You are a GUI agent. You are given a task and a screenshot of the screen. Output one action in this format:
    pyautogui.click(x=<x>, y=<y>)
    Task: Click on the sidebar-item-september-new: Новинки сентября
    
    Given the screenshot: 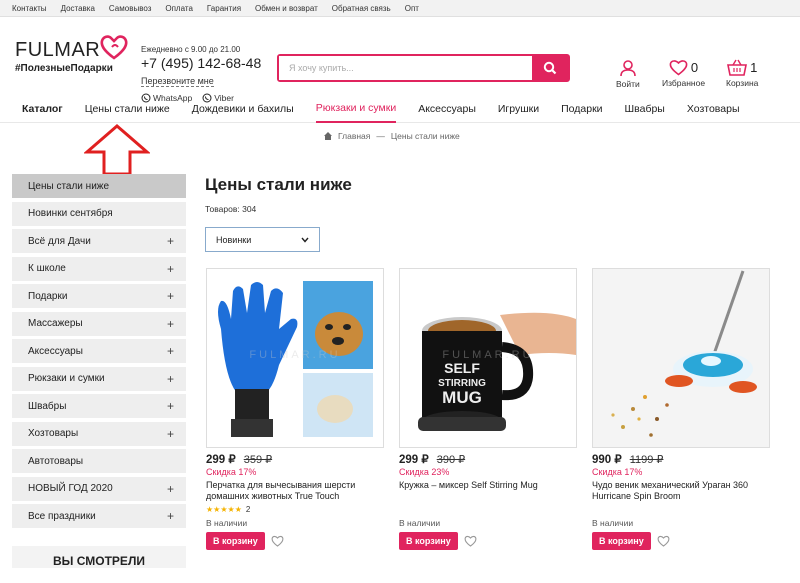 What is the action you would take?
    pyautogui.click(x=99, y=213)
    